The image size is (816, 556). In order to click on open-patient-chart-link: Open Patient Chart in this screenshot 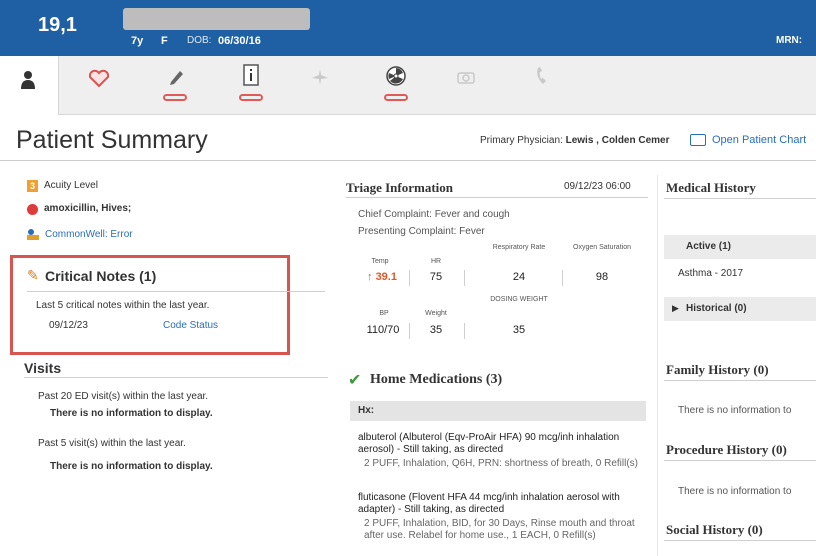, I will do `click(759, 140)`.